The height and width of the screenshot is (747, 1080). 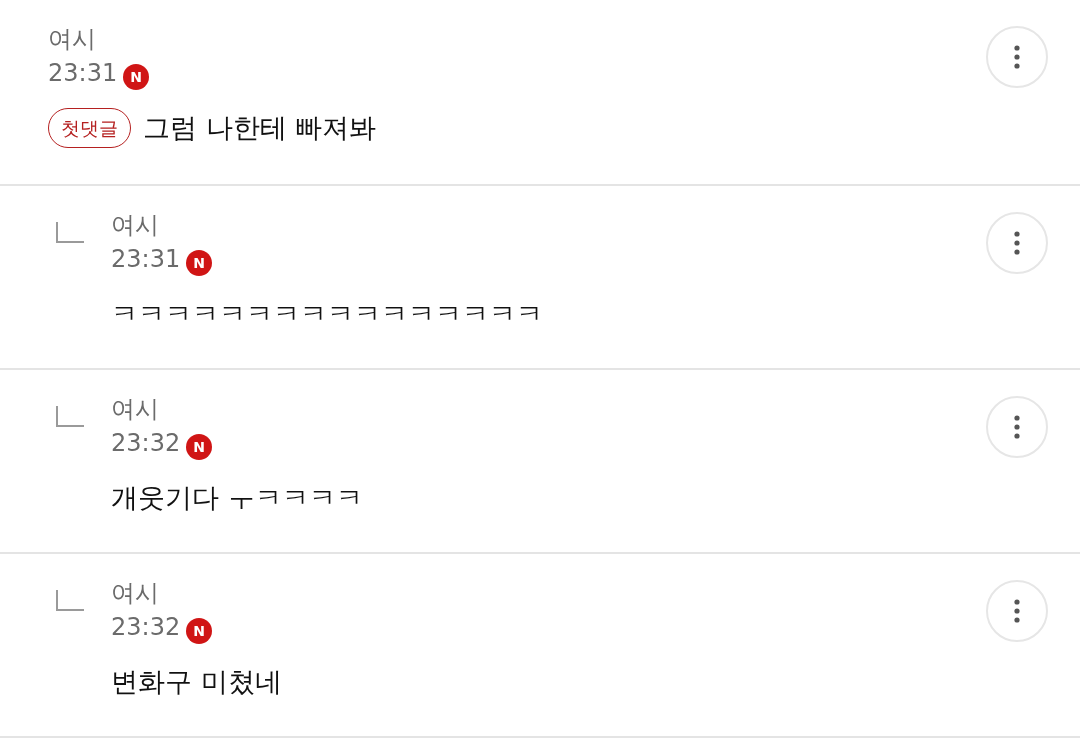 I want to click on comment-text: 변화구 미쳤네, so click(x=196, y=682).